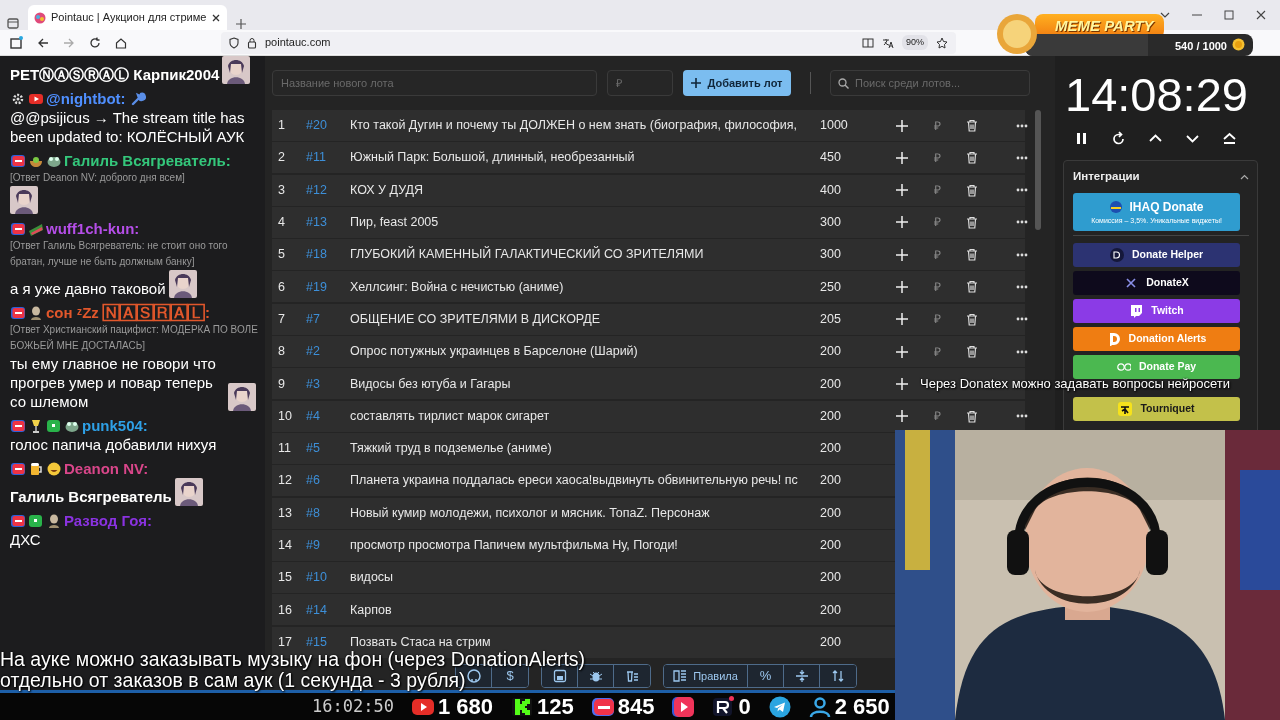  I want to click on compress-icon, so click(801, 676).